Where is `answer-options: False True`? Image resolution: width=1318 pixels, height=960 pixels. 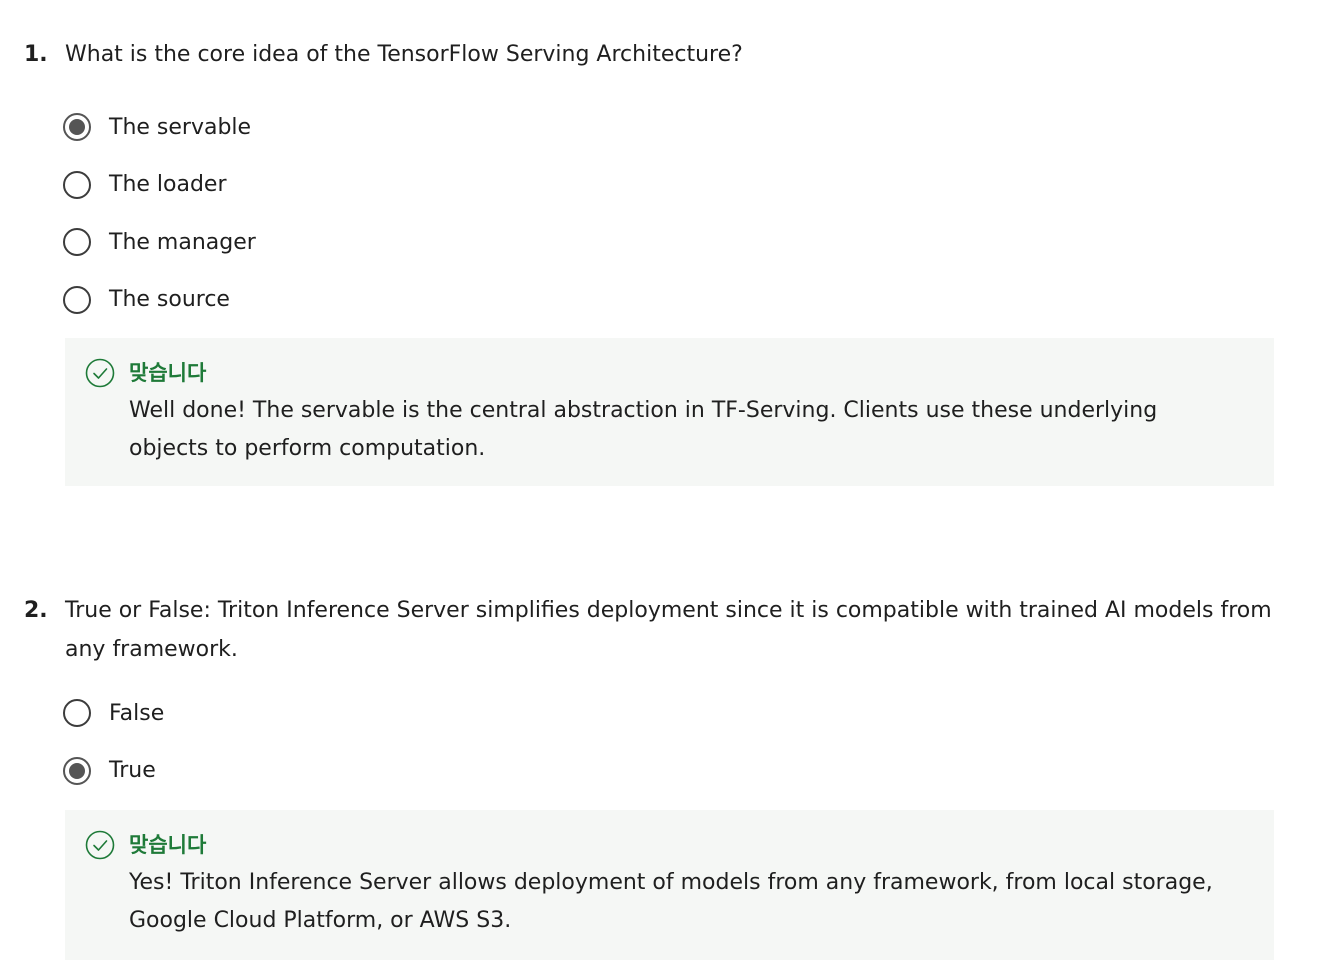
answer-options: False True is located at coordinates (113, 751).